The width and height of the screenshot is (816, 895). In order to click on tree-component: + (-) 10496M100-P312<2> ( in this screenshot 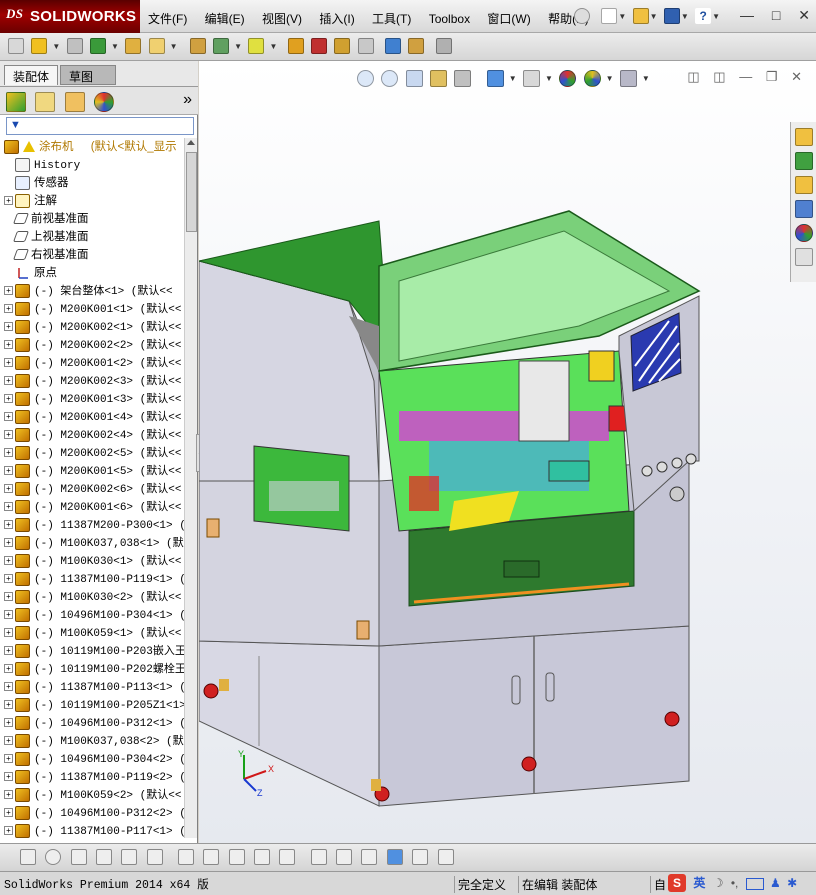, I will do `click(92, 813)`.